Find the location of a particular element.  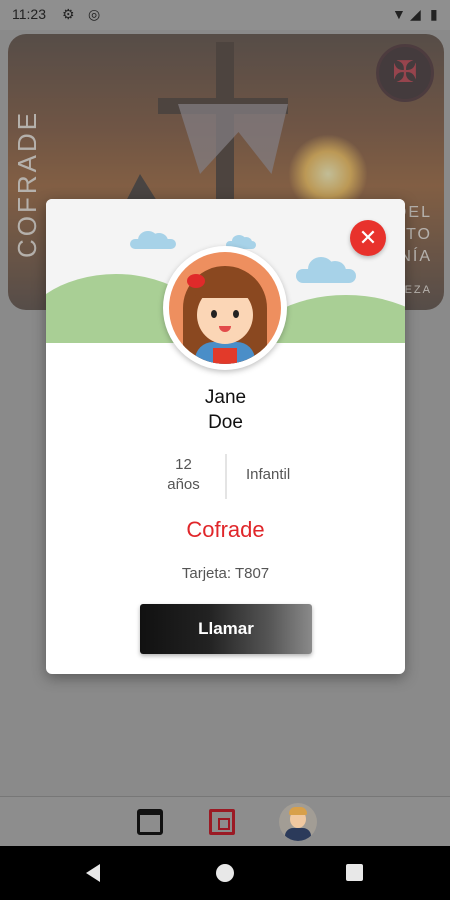

bottom-navigation is located at coordinates (225, 821).